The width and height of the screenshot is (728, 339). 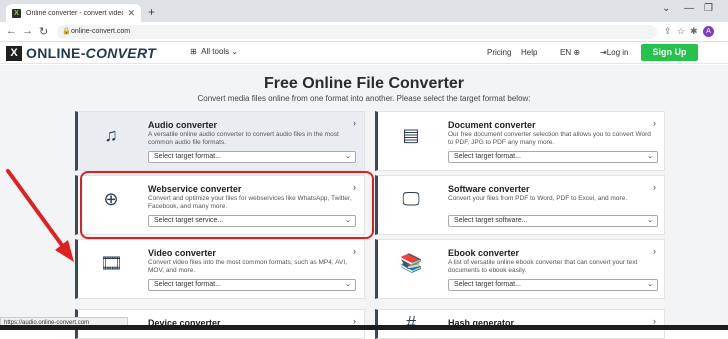 I want to click on annotation-arrow-icon, so click(x=40, y=215).